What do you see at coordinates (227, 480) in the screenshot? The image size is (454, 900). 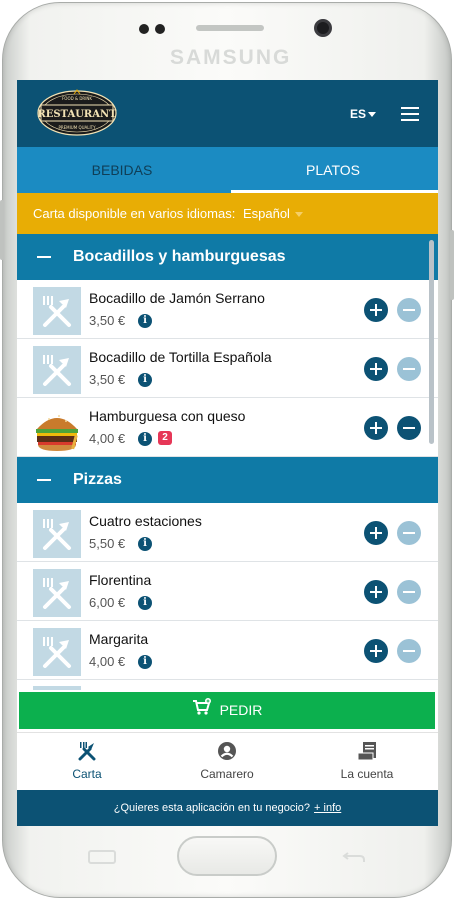 I see `category-header: Pizzas` at bounding box center [227, 480].